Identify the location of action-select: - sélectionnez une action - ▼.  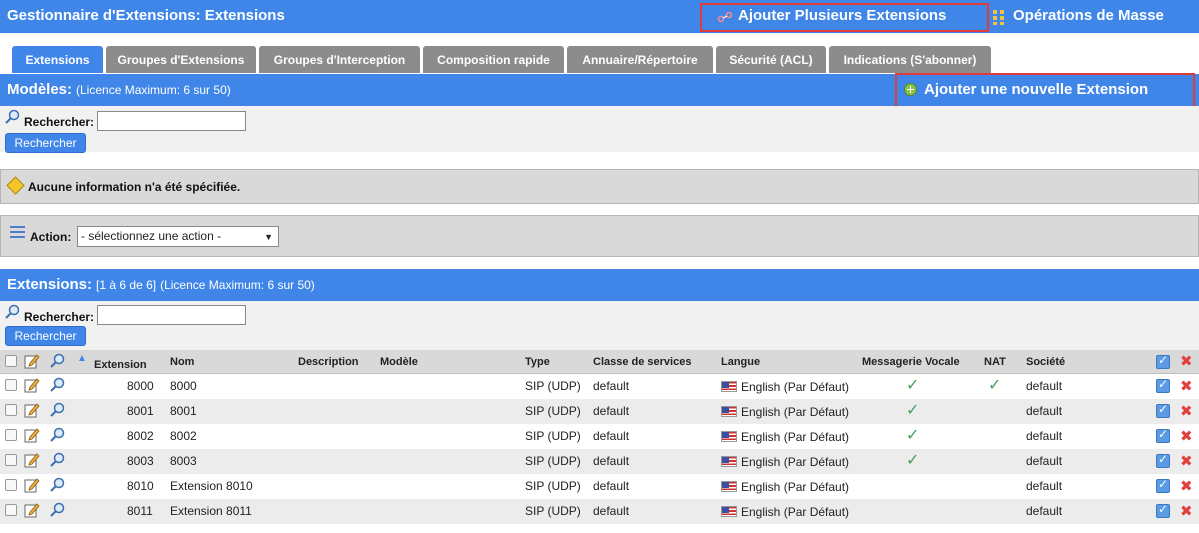
(178, 236).